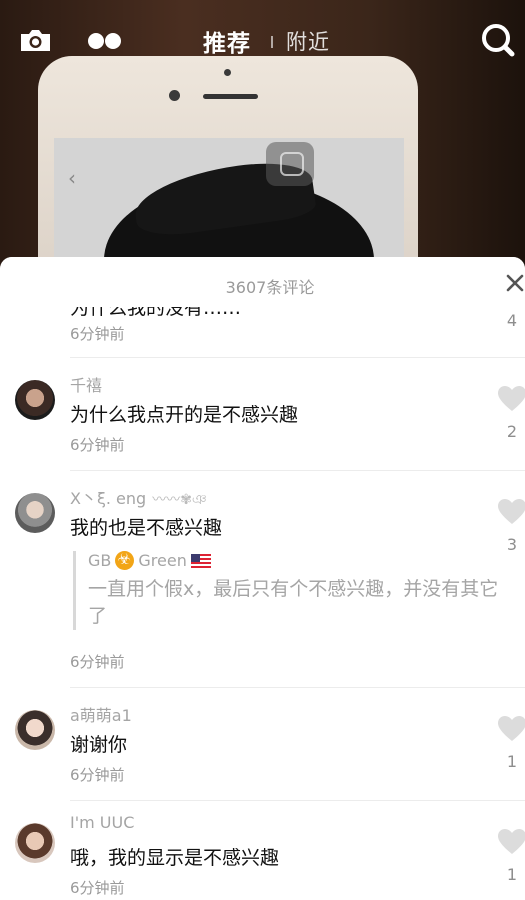 Image resolution: width=525 pixels, height=900 pixels. I want to click on comment-item: a萌萌a1 谢谢你 6分钟前 1, so click(262, 744).